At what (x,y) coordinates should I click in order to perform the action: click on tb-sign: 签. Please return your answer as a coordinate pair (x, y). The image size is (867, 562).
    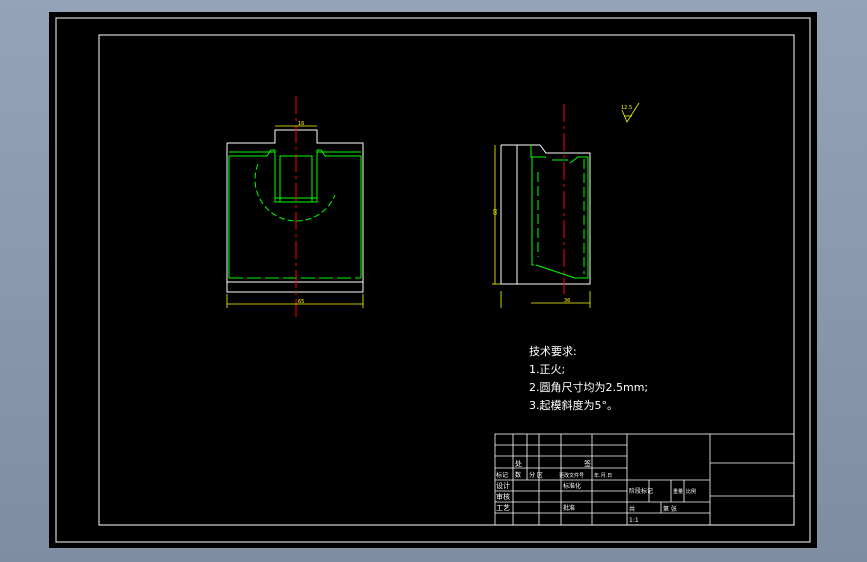
    Looking at the image, I should click on (587, 463).